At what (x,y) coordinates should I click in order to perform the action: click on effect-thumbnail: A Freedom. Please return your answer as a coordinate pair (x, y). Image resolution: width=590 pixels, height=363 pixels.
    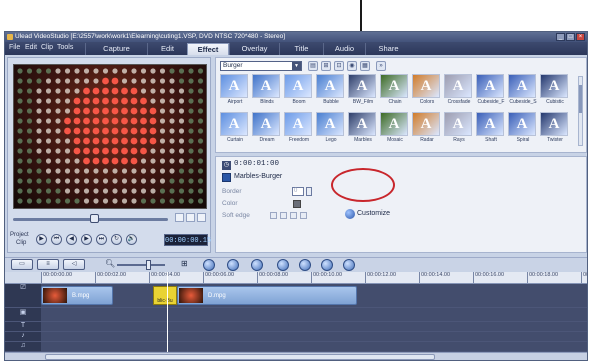
    Looking at the image, I should click on (299, 129).